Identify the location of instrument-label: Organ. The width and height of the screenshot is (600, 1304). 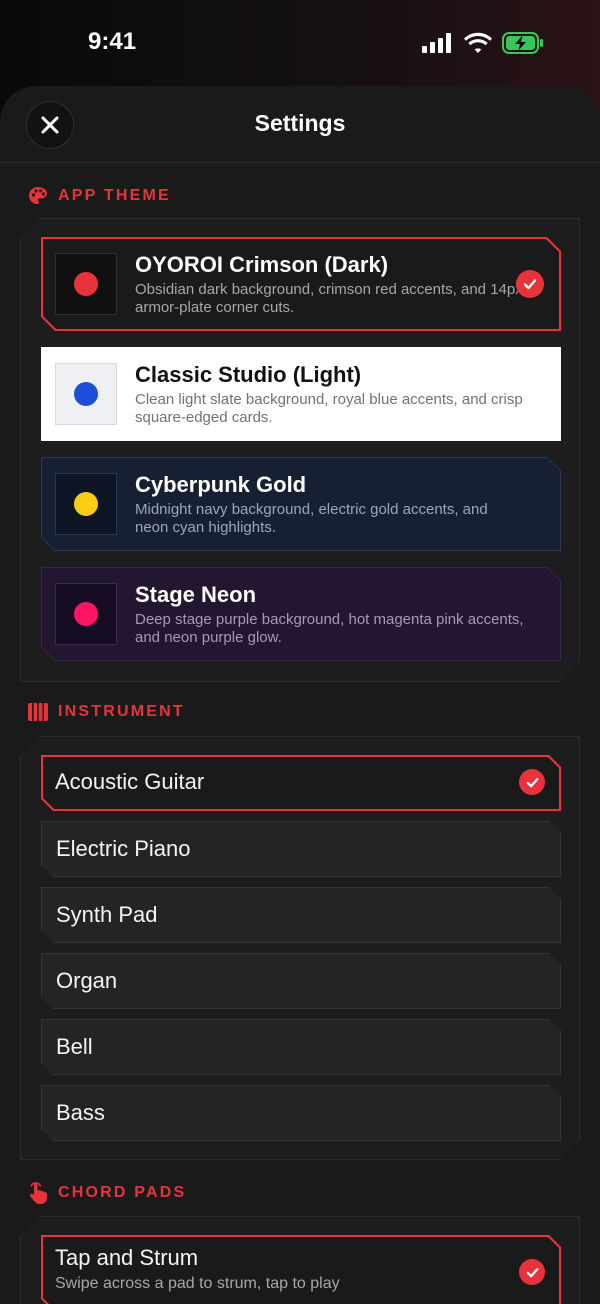
(87, 980).